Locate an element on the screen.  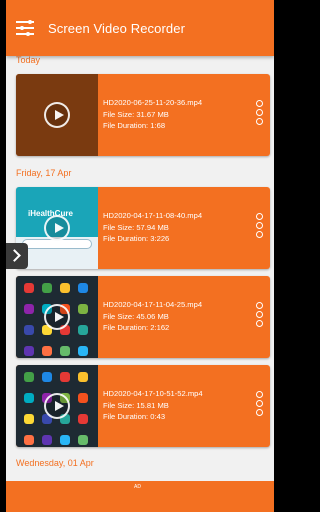
ad-banner: AD is located at coordinates (140, 496).